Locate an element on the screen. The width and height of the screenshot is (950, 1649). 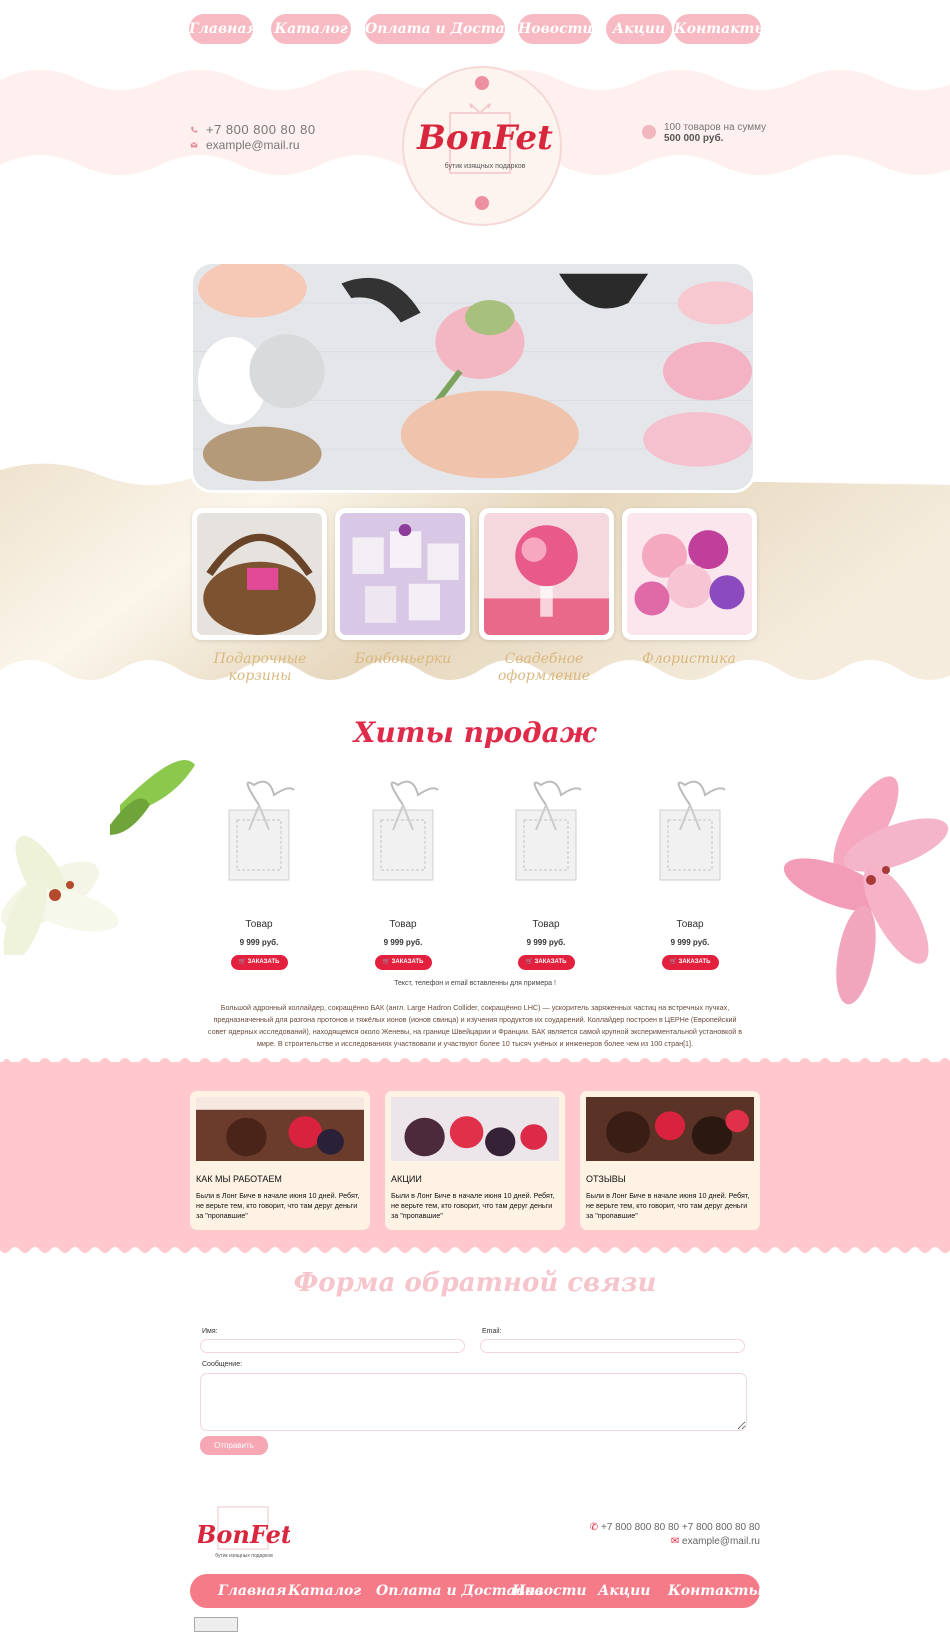
name-input is located at coordinates (332, 1346).